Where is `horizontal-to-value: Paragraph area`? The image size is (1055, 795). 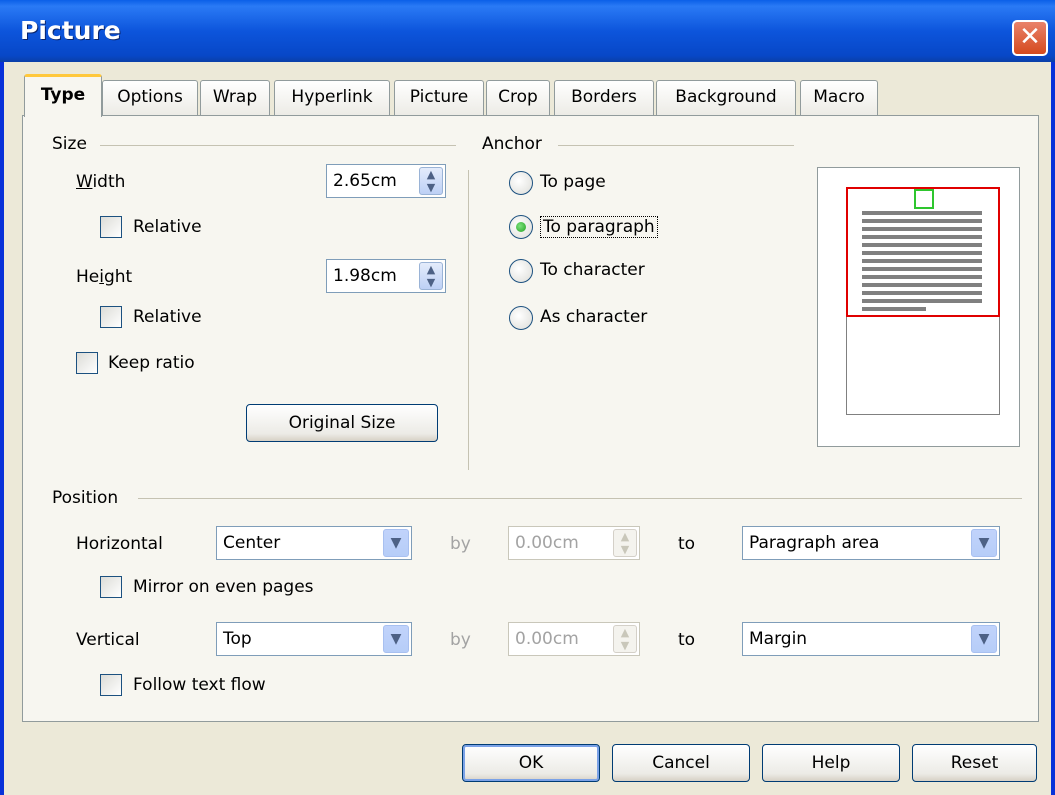 horizontal-to-value: Paragraph area is located at coordinates (814, 543).